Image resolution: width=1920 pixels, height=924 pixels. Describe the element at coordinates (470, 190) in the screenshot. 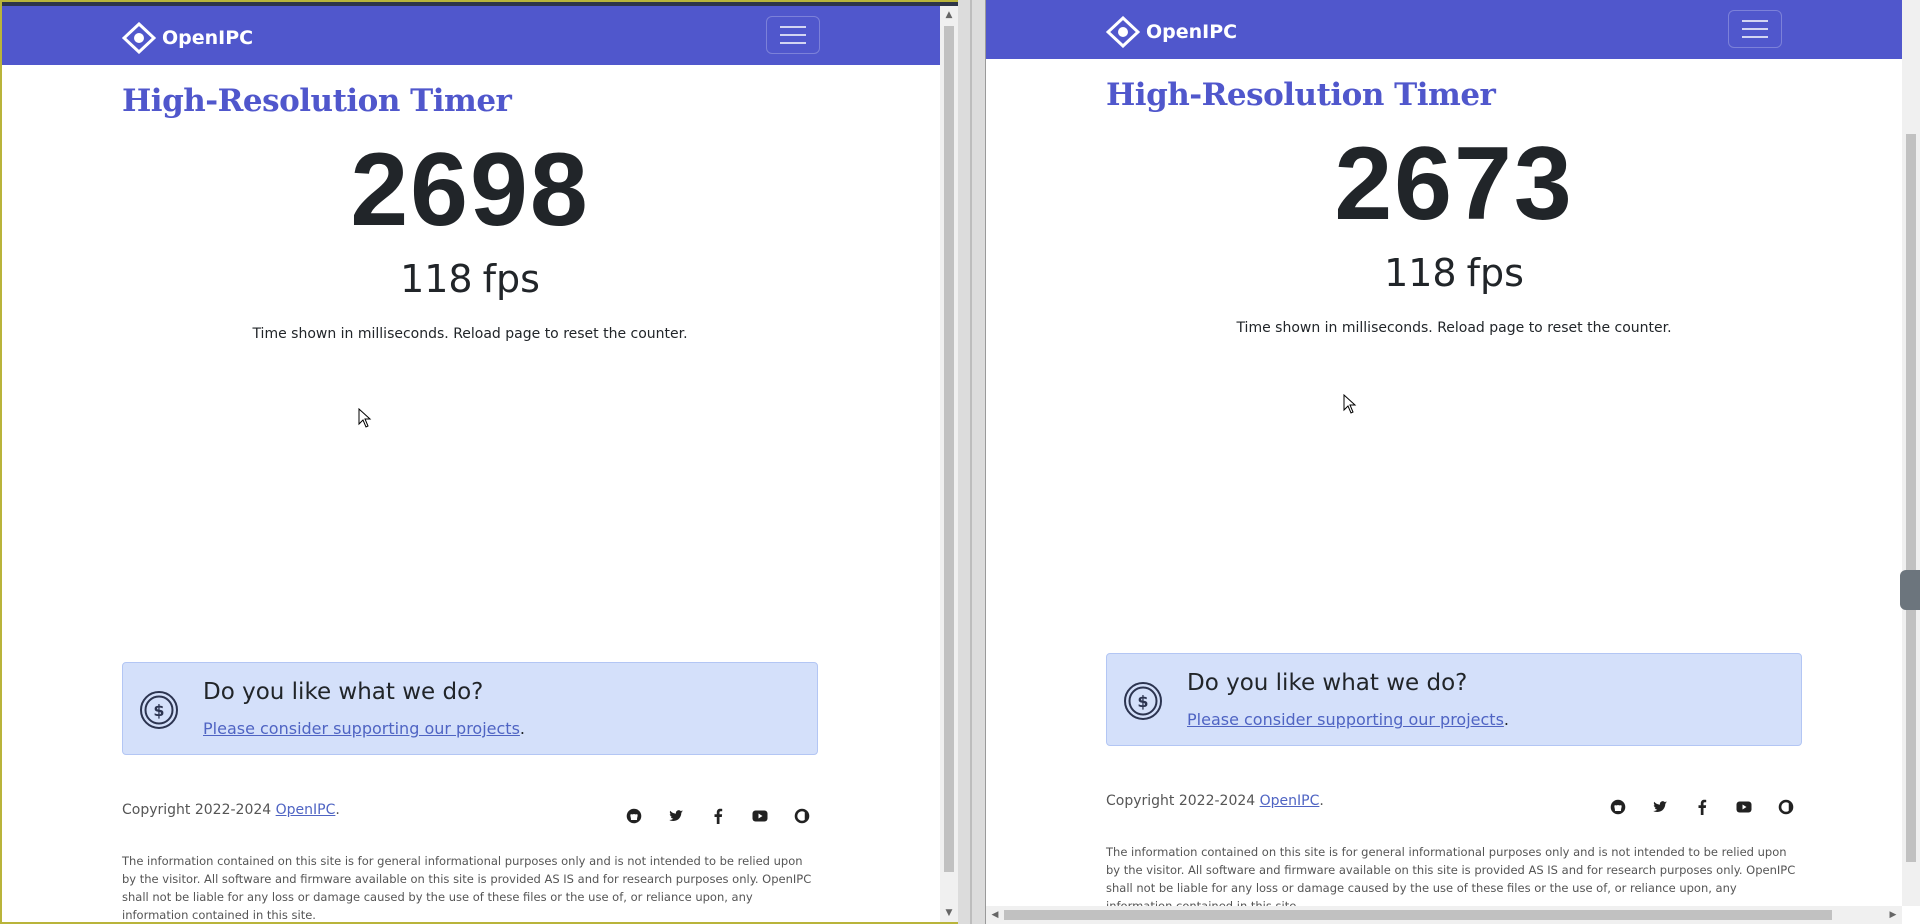

I see `timer-counter: 2698` at that location.